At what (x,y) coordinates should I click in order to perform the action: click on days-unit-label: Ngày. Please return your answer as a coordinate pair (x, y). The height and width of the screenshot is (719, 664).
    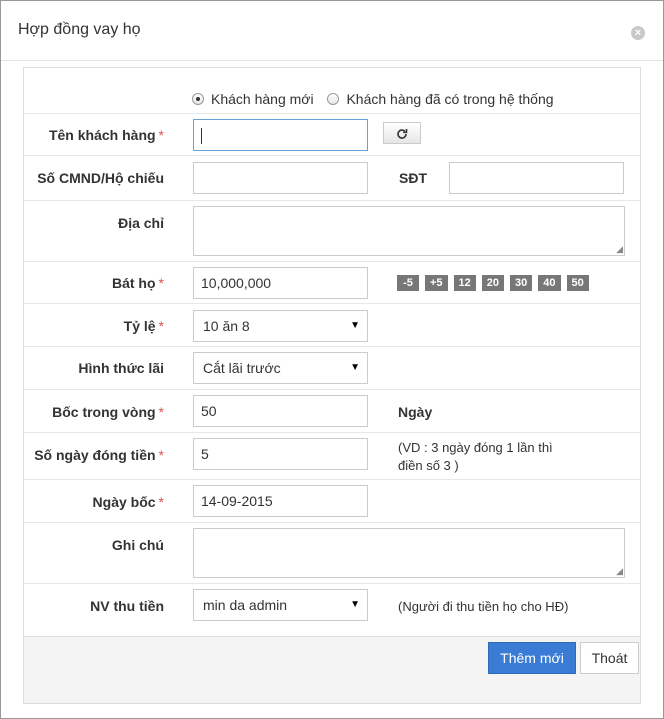
    Looking at the image, I should click on (415, 412).